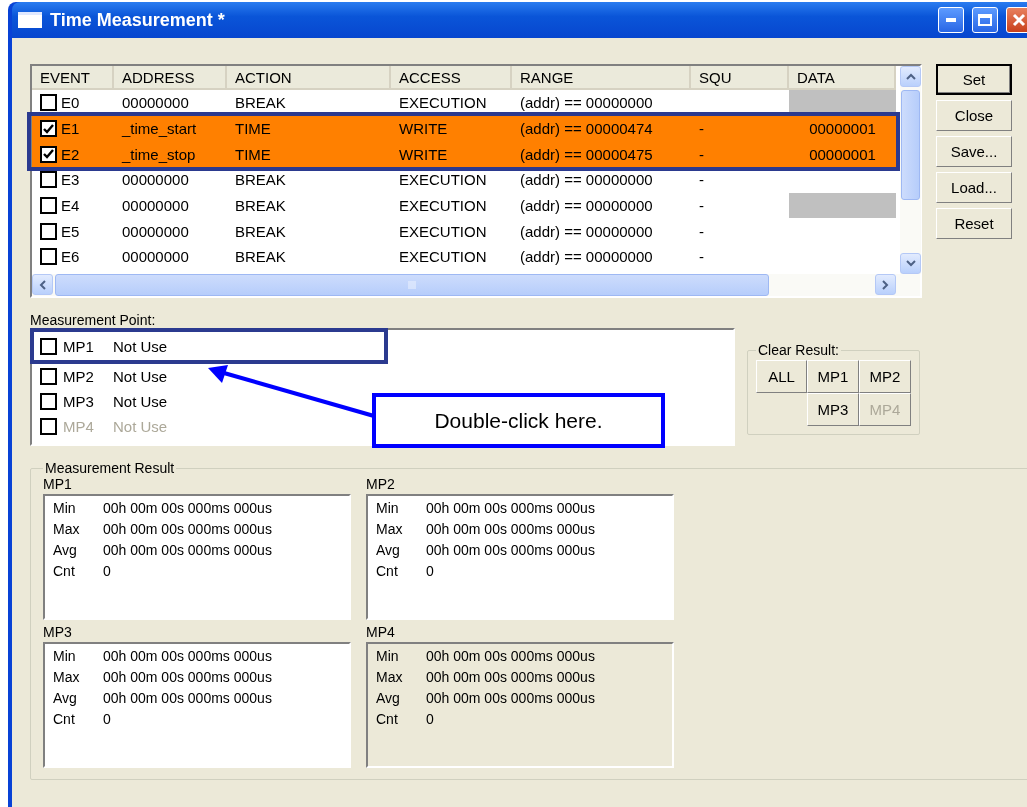  I want to click on column-header: RANGE, so click(601, 78).